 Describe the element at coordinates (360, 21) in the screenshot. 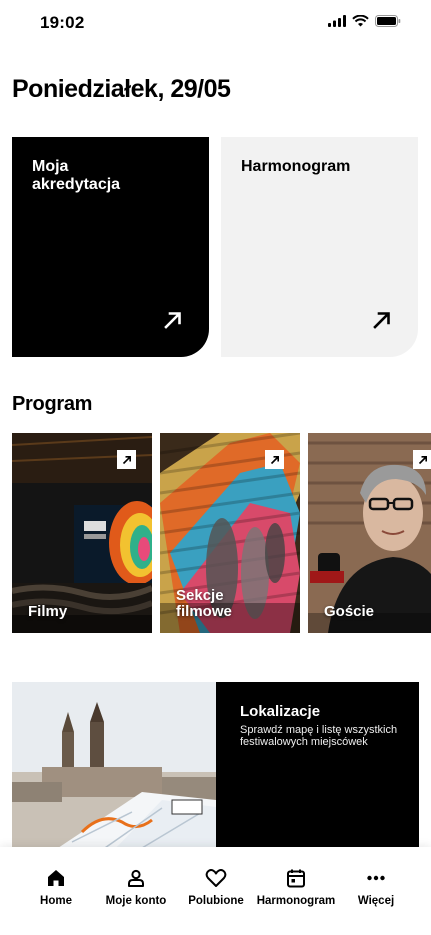

I see `wifi-icon` at that location.